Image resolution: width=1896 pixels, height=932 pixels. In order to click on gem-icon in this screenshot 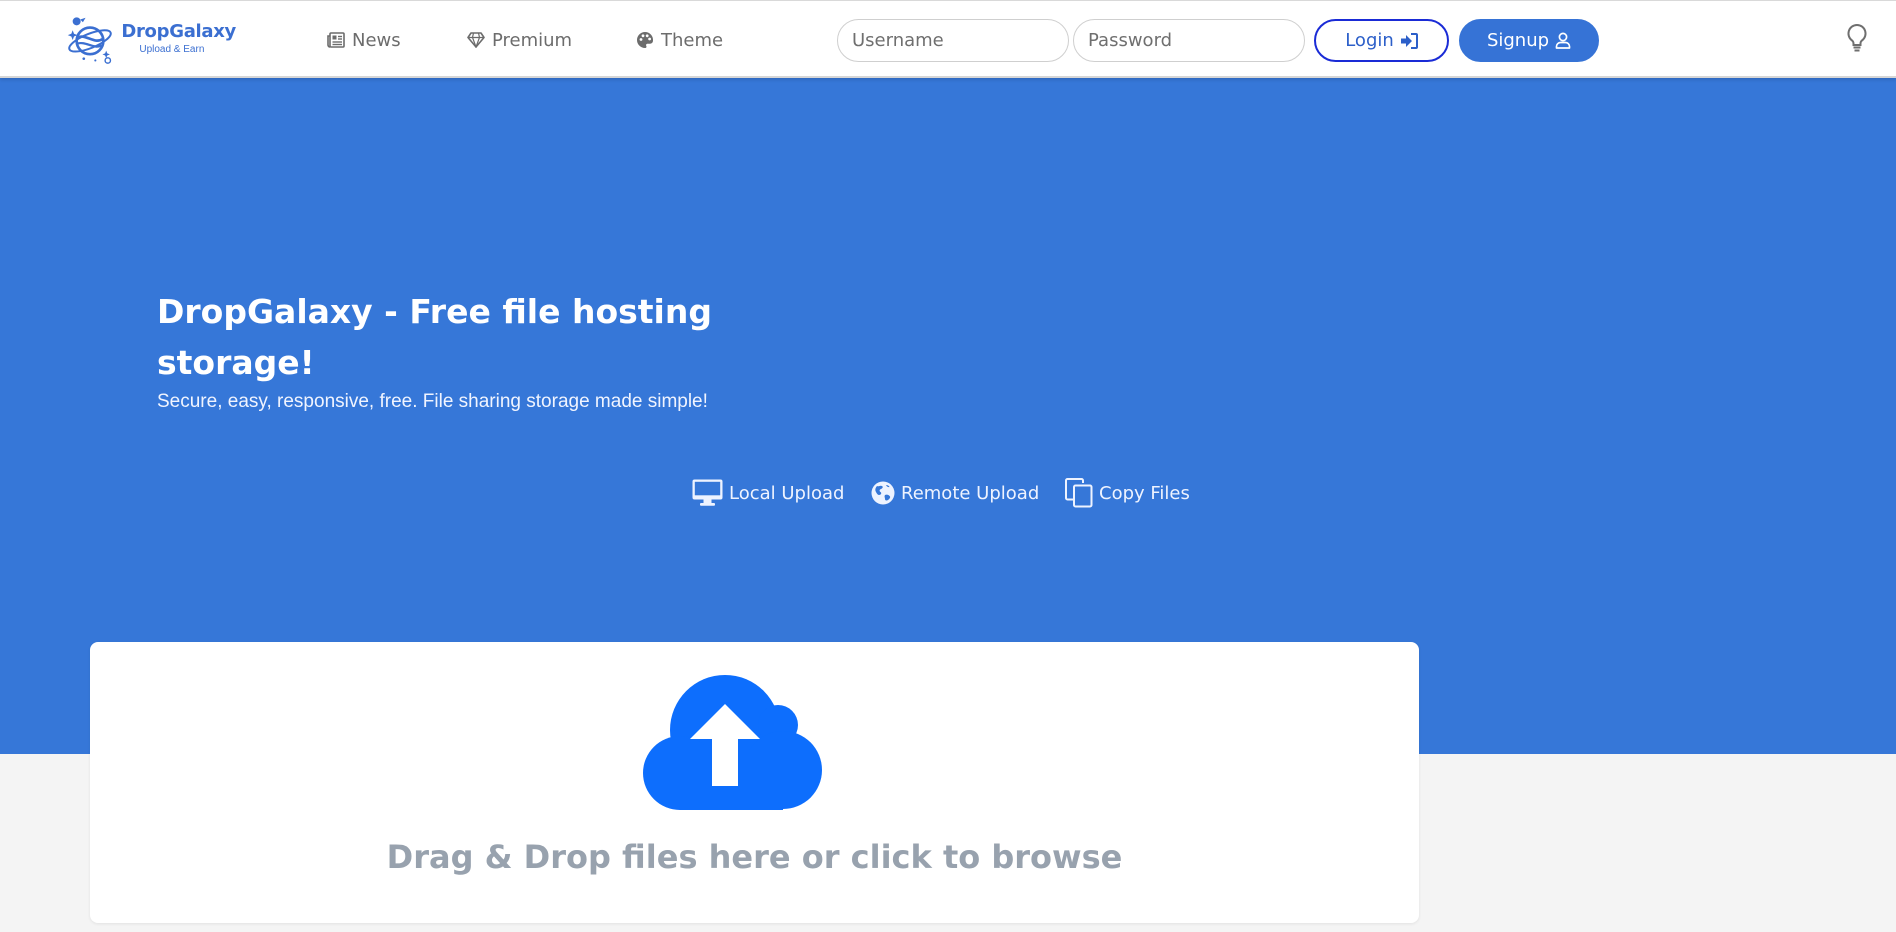, I will do `click(476, 40)`.